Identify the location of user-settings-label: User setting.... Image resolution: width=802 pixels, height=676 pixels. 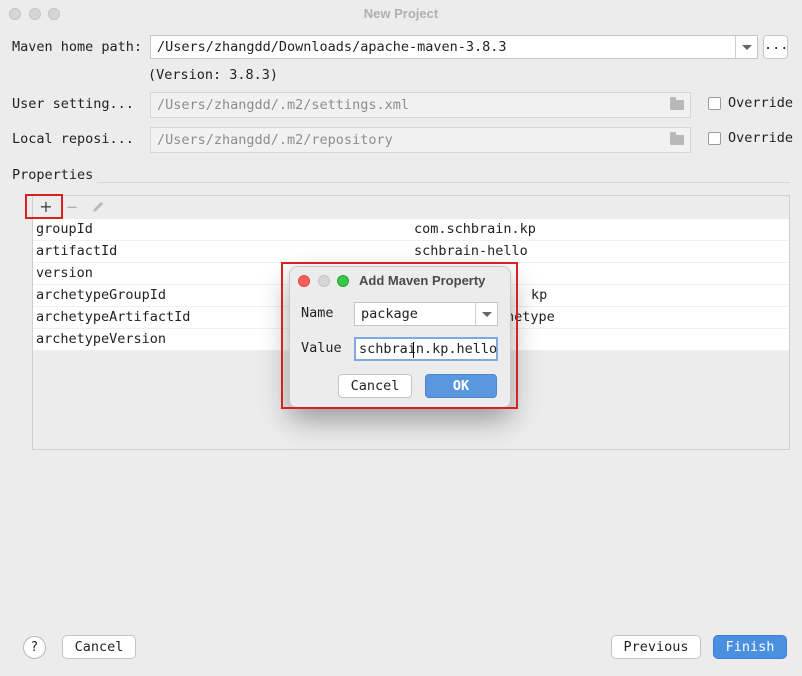
(73, 104).